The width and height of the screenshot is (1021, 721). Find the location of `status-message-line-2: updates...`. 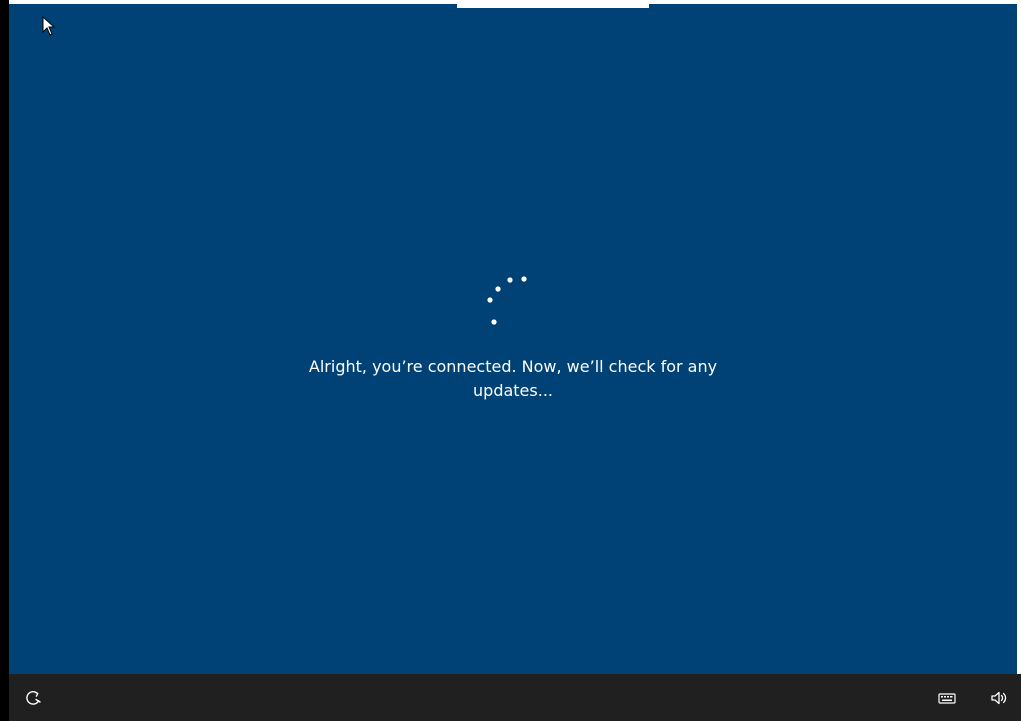

status-message-line-2: updates... is located at coordinates (513, 390).